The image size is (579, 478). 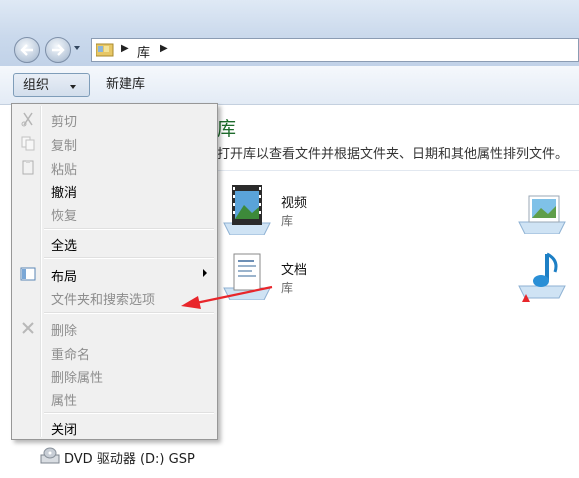 What do you see at coordinates (114, 190) in the screenshot?
I see `menu-item-undo: 撤消` at bounding box center [114, 190].